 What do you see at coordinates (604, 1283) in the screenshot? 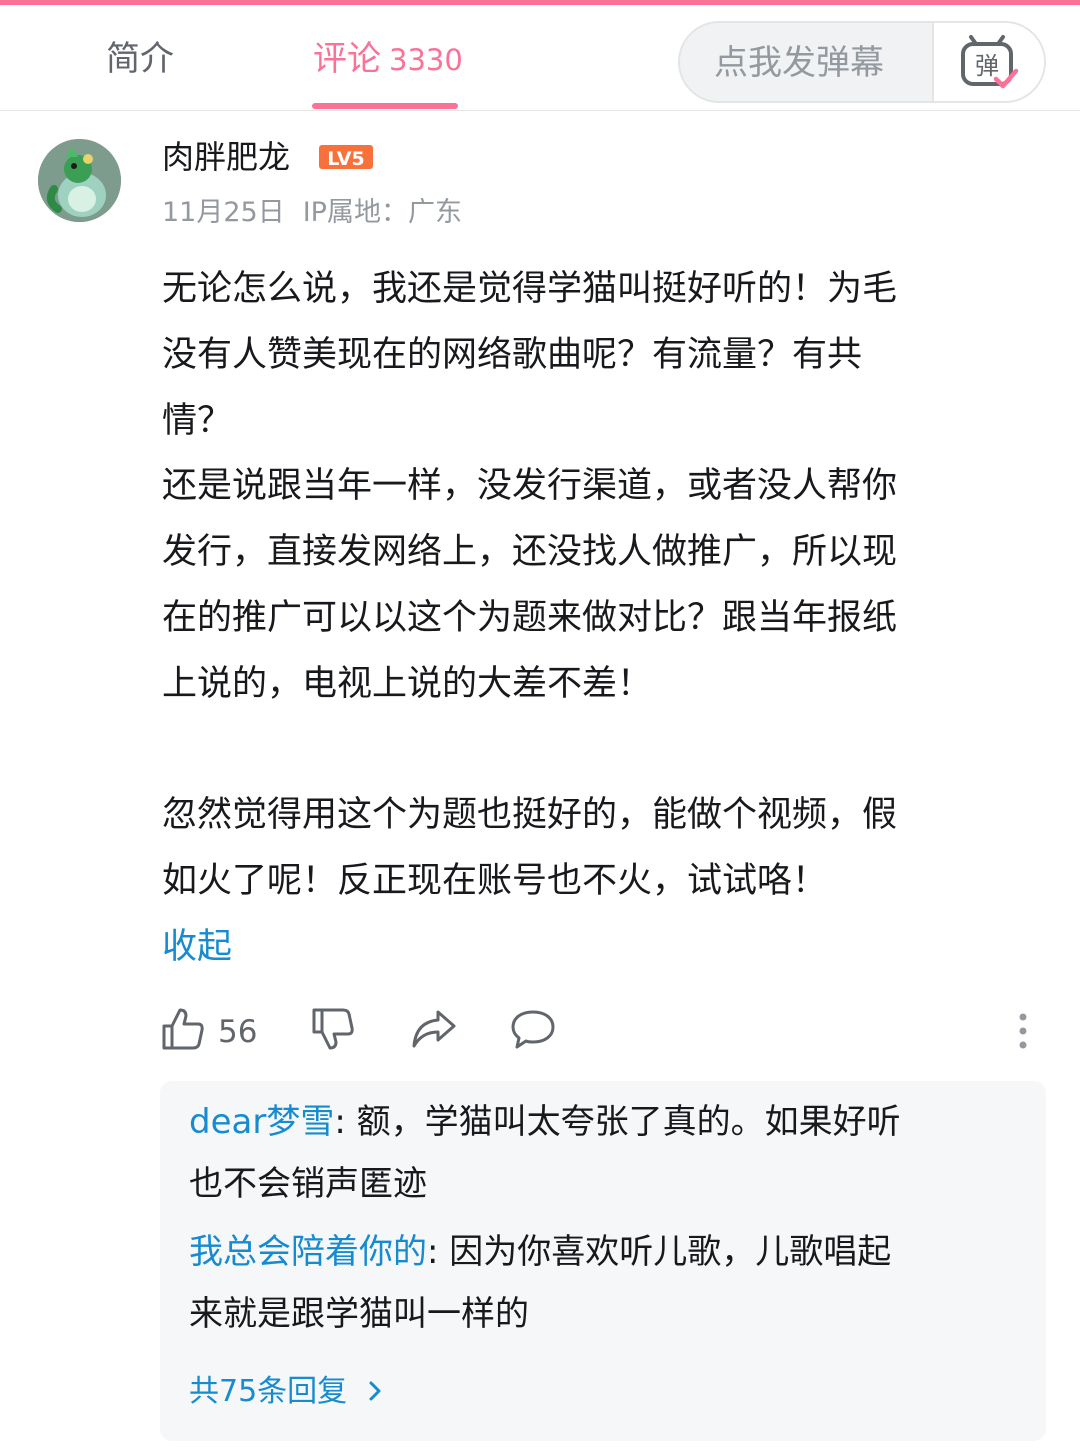
I see `reply-item: 我总会陪着你的: 因为你喜欢听儿歌，儿歌唱起 来就是跟学猫叫一样的` at bounding box center [604, 1283].